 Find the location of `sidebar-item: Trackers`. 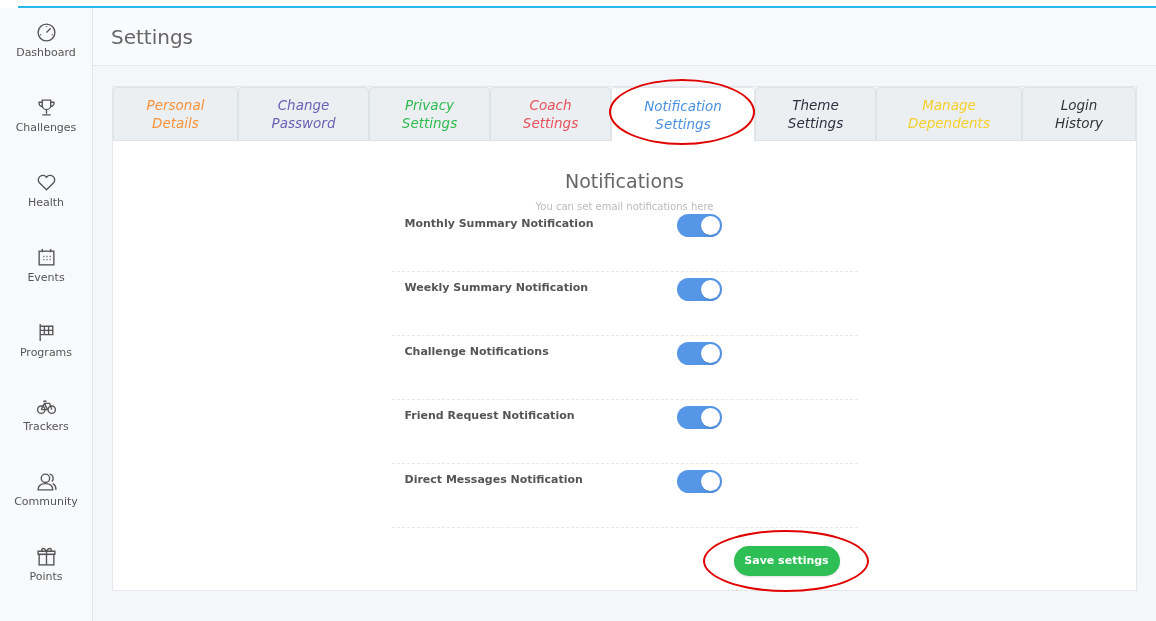

sidebar-item: Trackers is located at coordinates (46, 427).